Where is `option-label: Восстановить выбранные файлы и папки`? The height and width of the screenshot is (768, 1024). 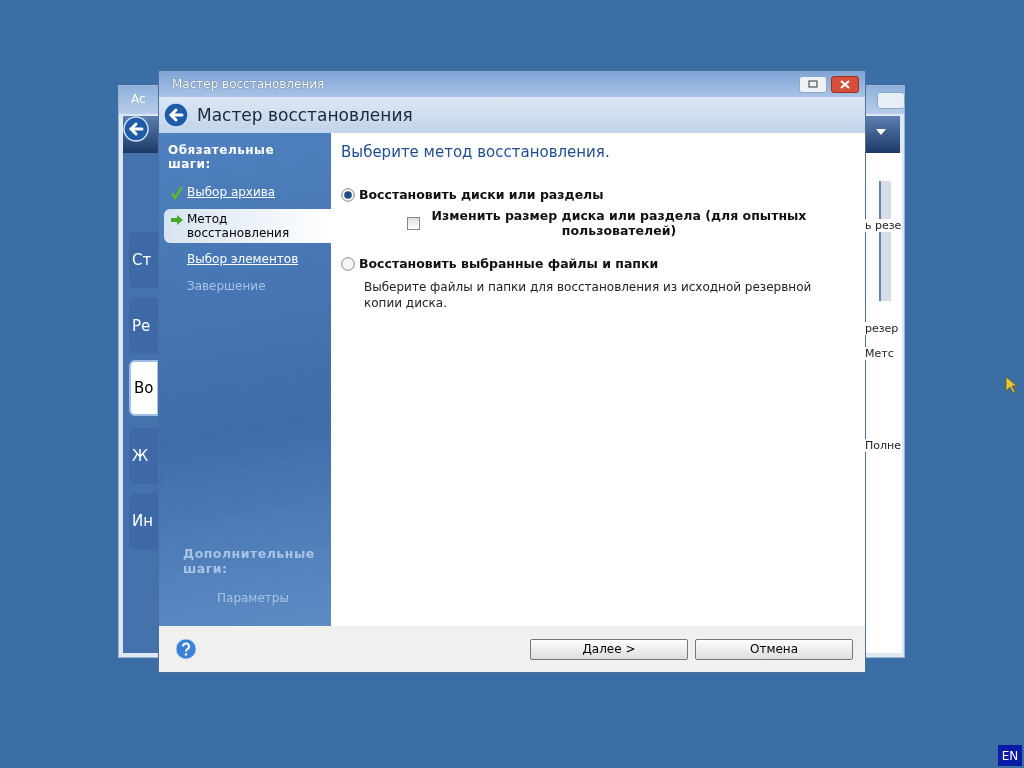
option-label: Восстановить выбранные файлы и папки is located at coordinates (509, 263).